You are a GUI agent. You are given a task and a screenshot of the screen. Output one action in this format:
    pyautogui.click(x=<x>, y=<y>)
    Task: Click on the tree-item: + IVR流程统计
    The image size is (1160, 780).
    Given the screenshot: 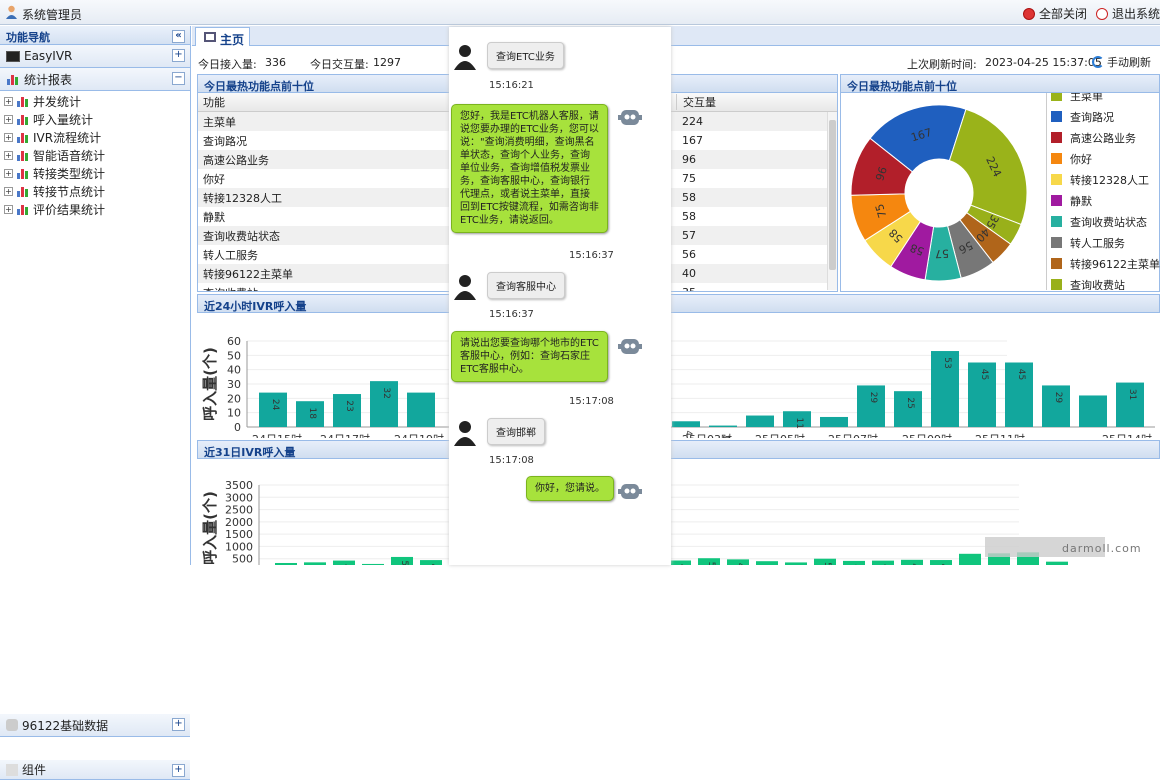 What is the action you would take?
    pyautogui.click(x=95, y=137)
    